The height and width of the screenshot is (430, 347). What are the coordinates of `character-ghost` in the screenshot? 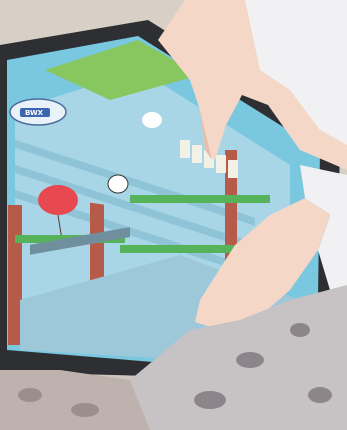 It's located at (152, 120).